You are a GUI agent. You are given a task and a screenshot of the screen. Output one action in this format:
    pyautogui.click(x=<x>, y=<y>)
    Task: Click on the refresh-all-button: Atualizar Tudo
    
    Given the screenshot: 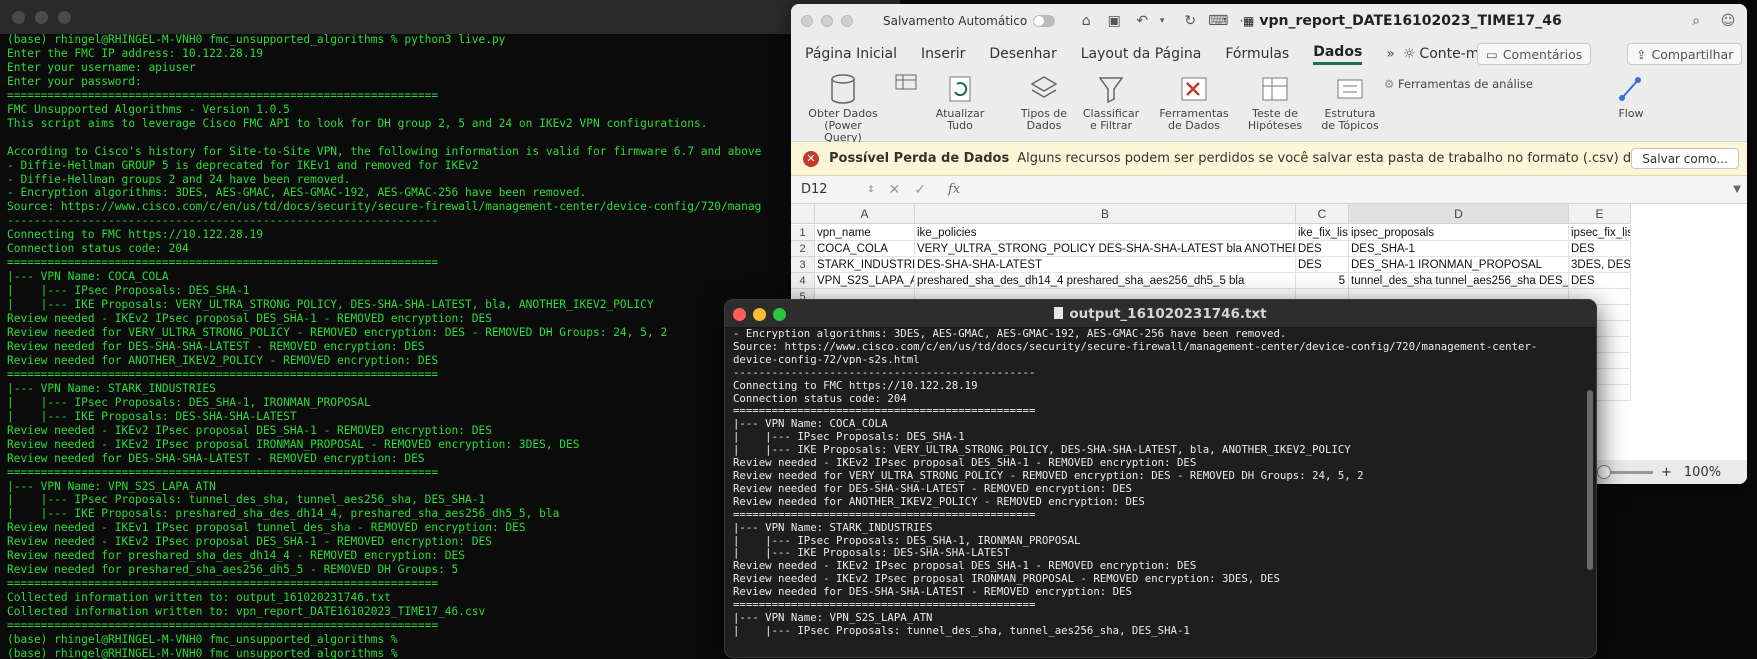 What is the action you would take?
    pyautogui.click(x=960, y=102)
    